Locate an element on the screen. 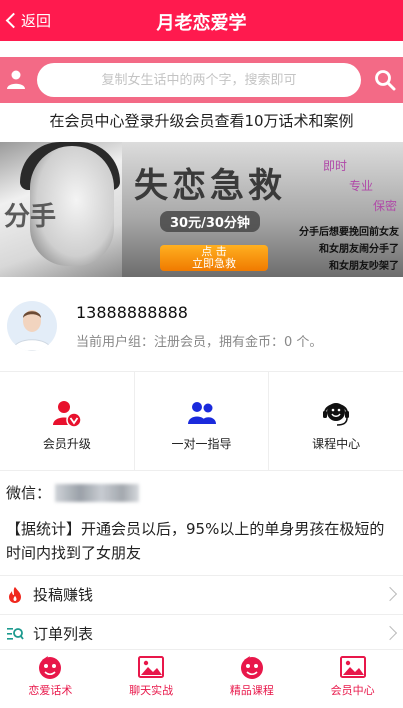 This screenshot has width=403, height=708. search-bar is located at coordinates (201, 80).